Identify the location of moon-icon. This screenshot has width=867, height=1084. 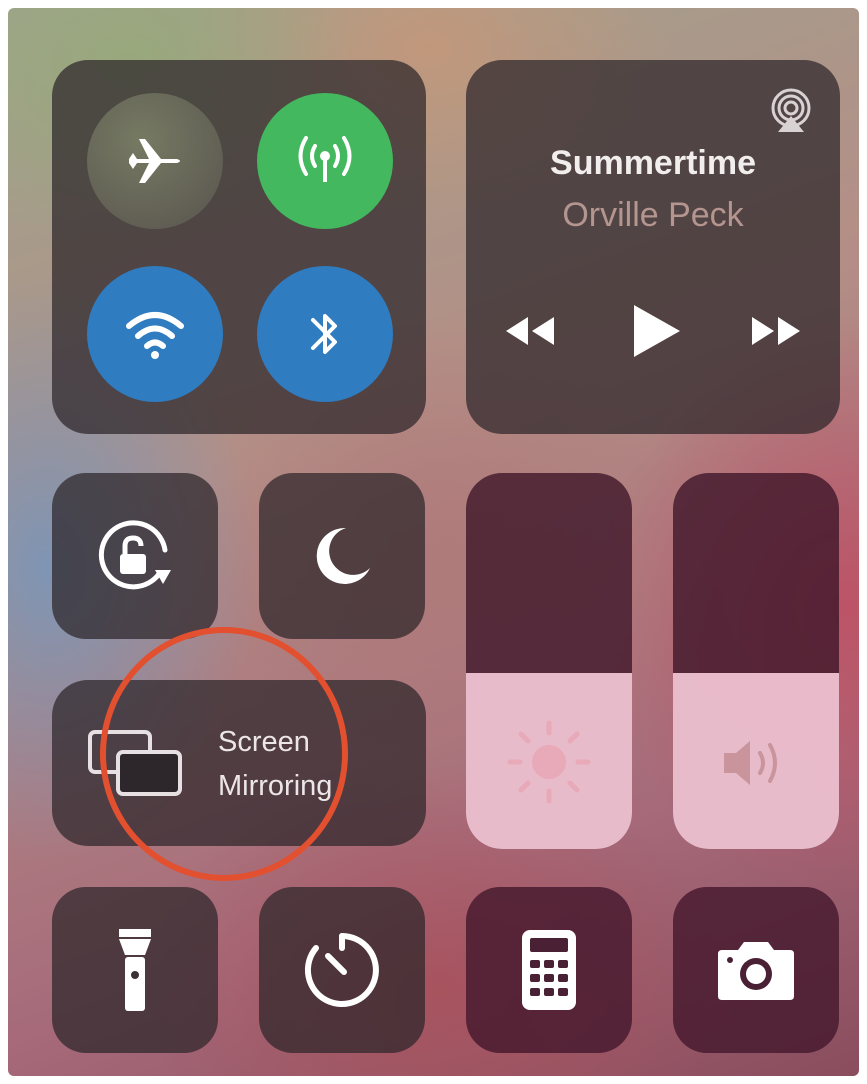
(343, 555).